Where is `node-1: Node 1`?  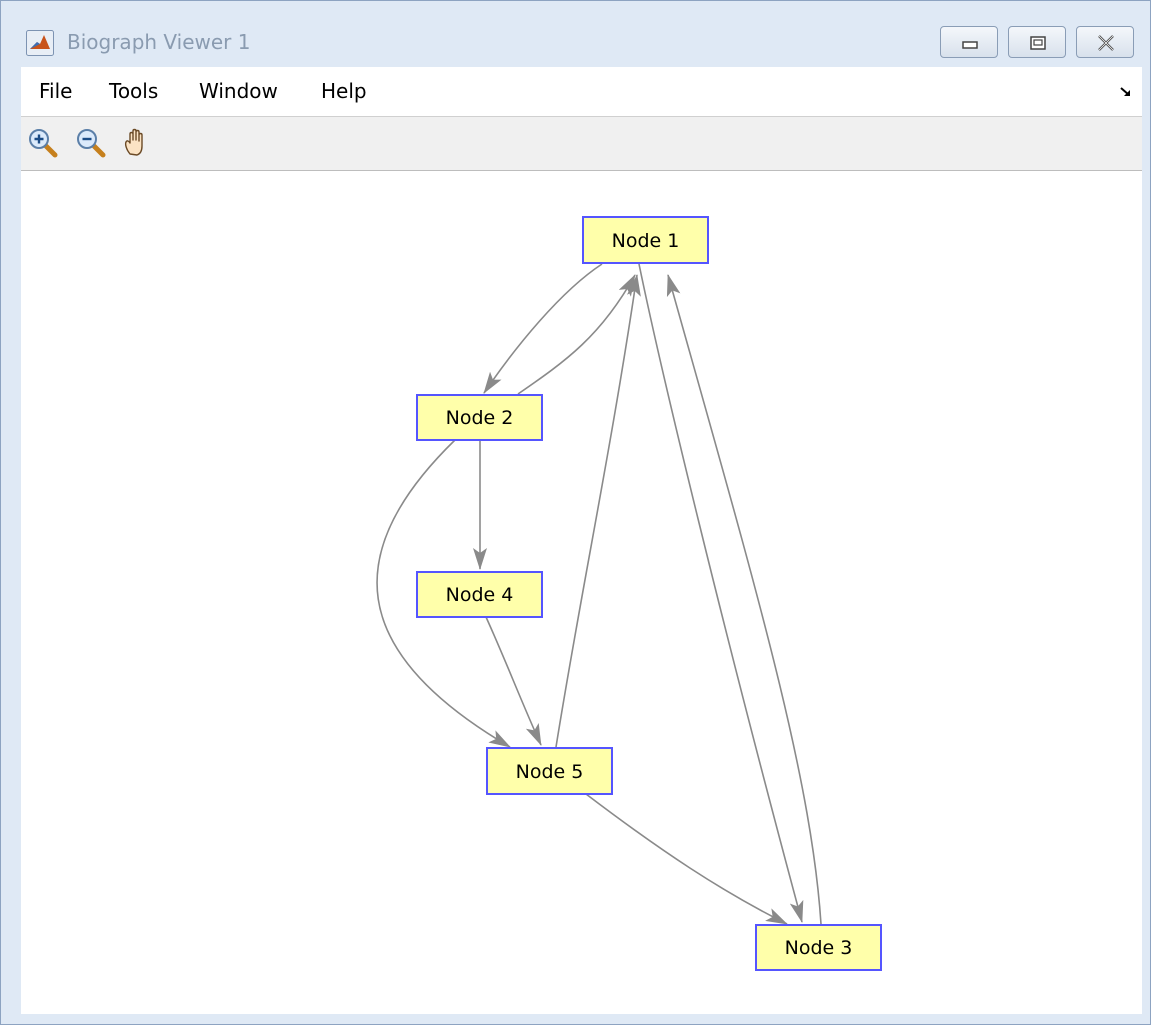 node-1: Node 1 is located at coordinates (645, 240).